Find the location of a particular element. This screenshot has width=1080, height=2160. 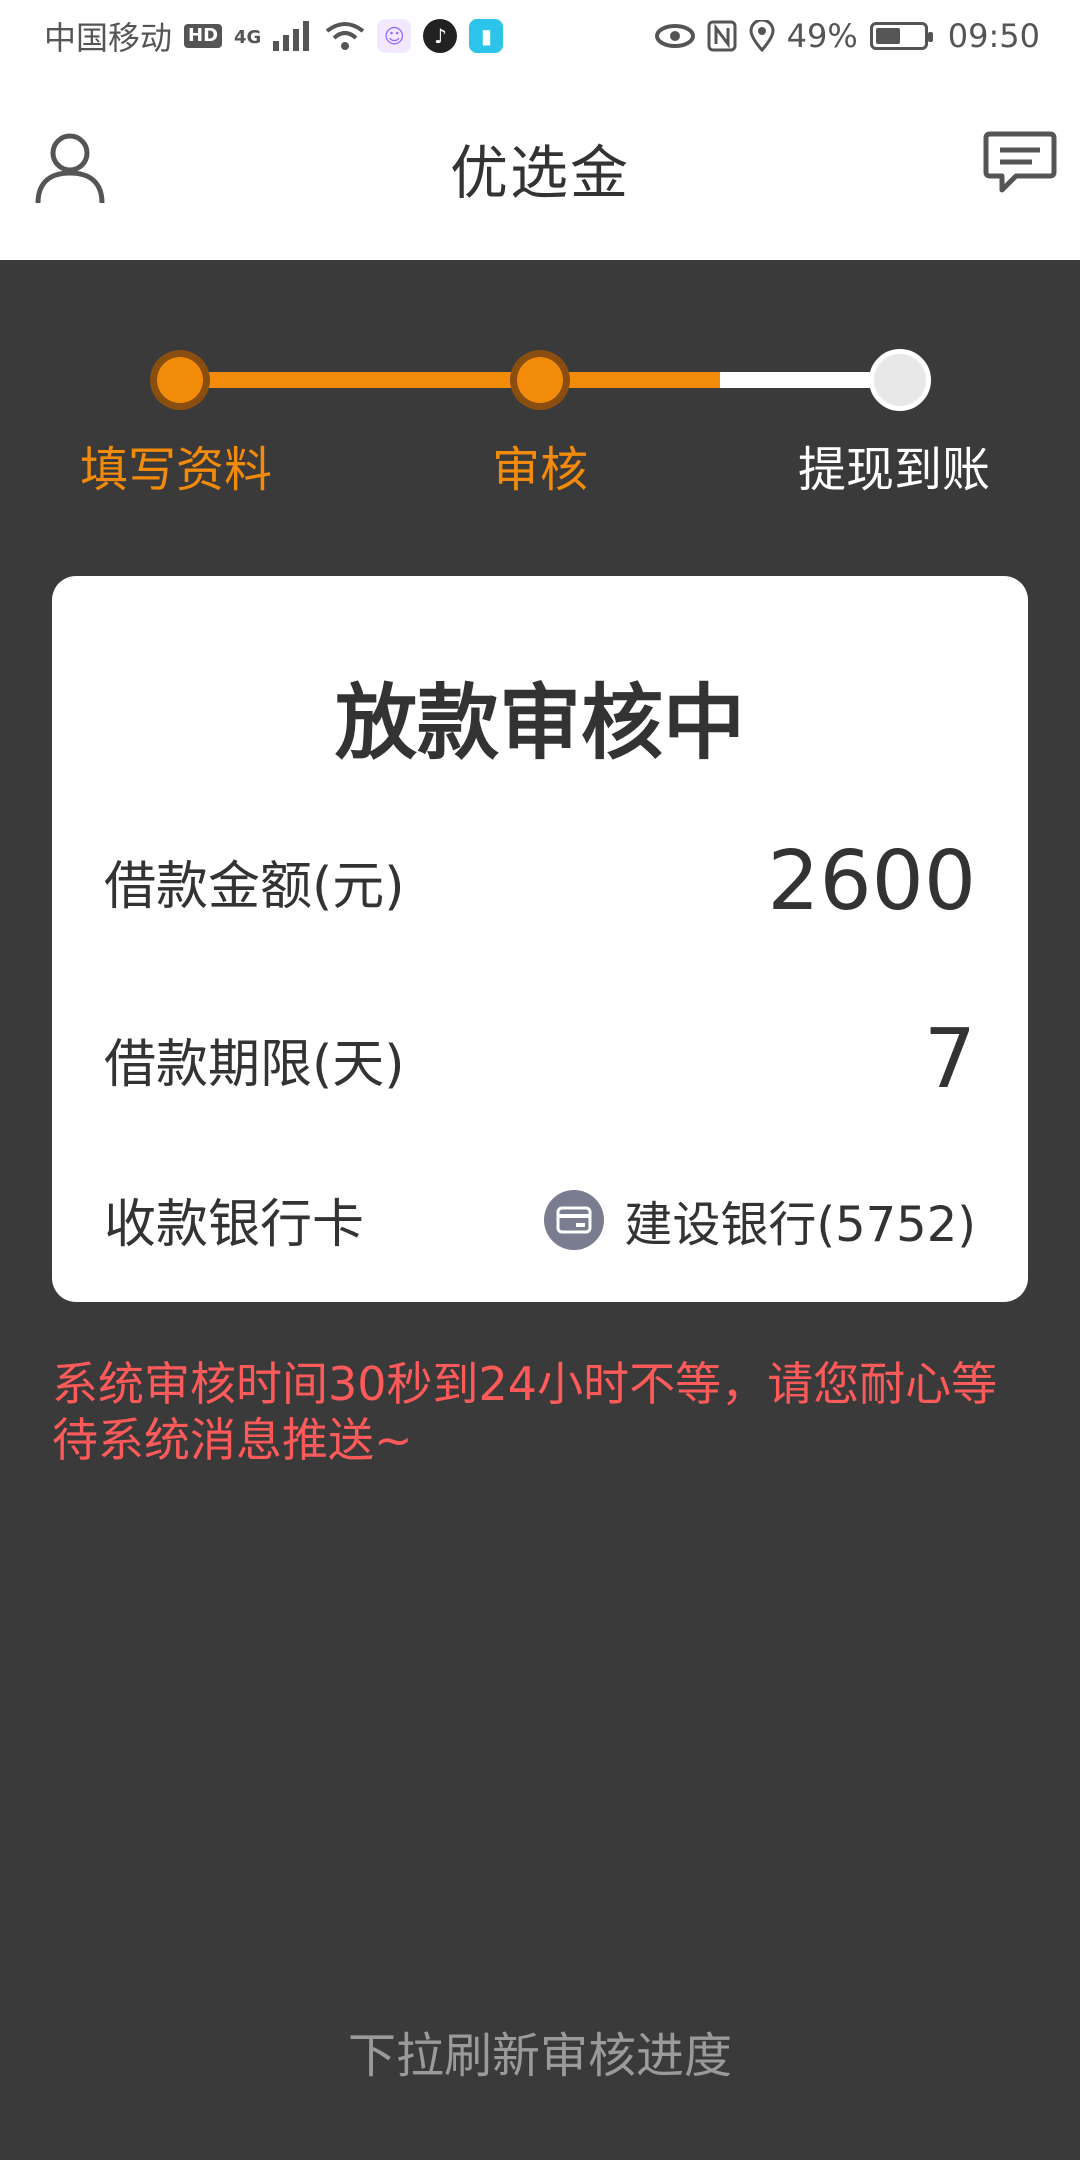

nfc-icon is located at coordinates (722, 36).